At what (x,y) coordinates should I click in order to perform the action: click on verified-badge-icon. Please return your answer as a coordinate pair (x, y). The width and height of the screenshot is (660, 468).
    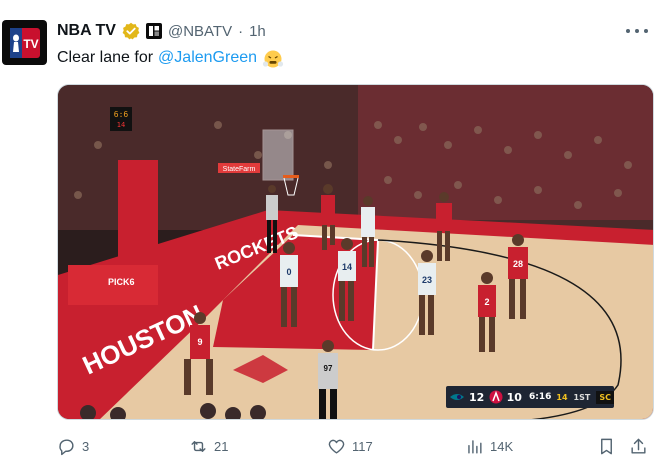
    Looking at the image, I should click on (131, 31).